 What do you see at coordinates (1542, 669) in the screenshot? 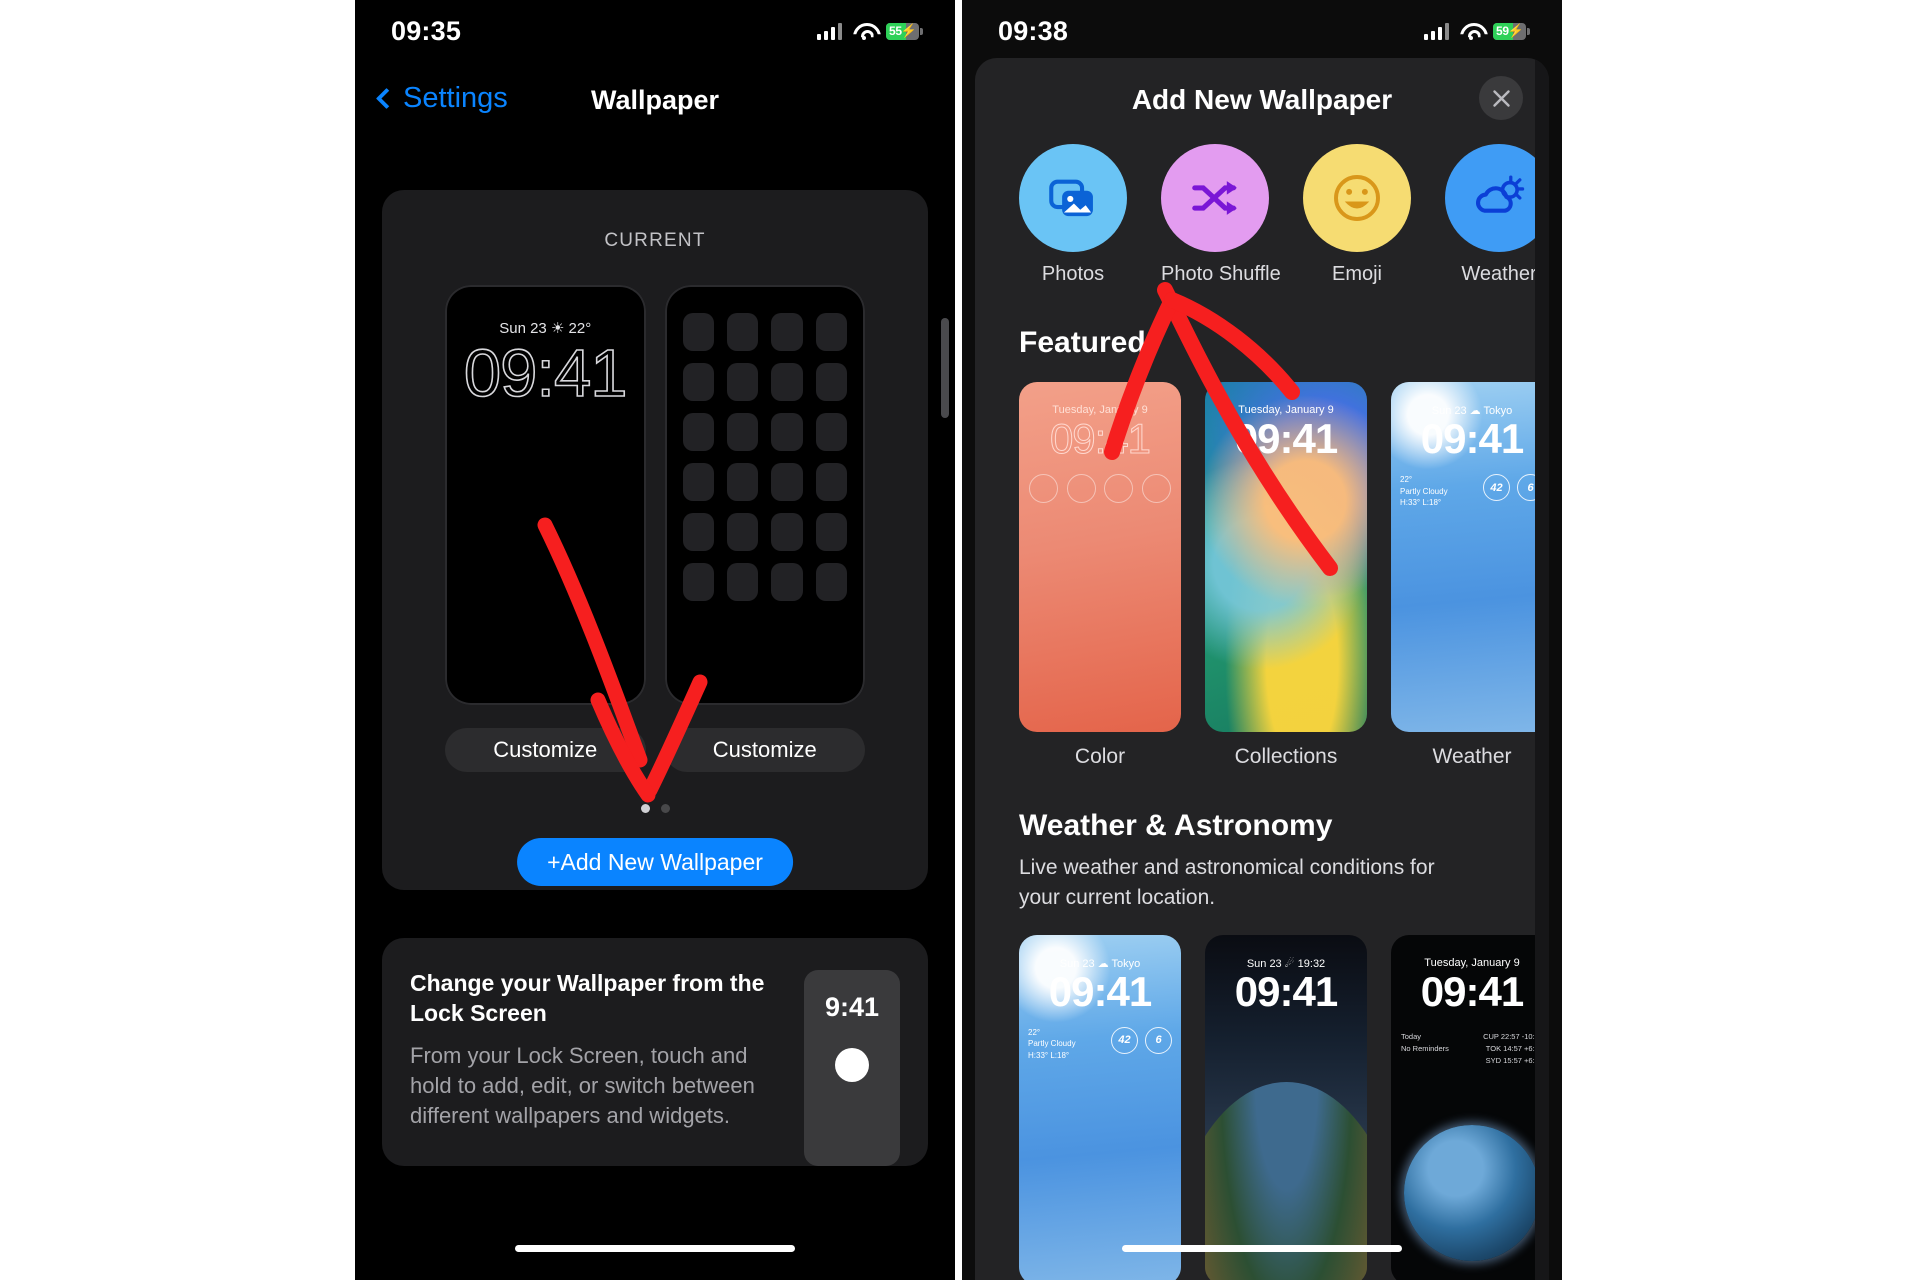
I see `sheet-right-edge` at bounding box center [1542, 669].